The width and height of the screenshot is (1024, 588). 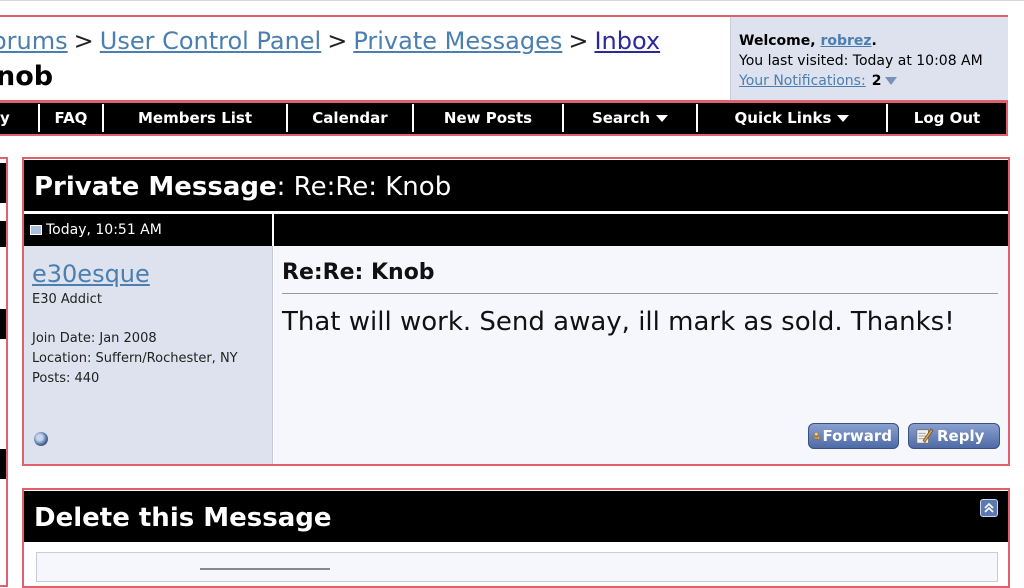 I want to click on double-chevron-up-icon, so click(x=989, y=507).